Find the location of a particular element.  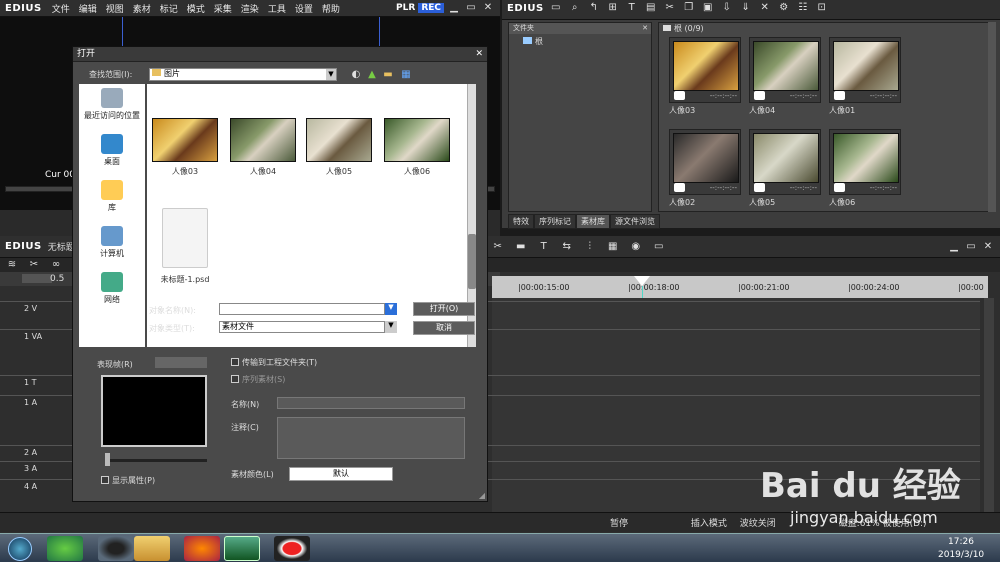

record-voice-icon: ◉ is located at coordinates (636, 247).